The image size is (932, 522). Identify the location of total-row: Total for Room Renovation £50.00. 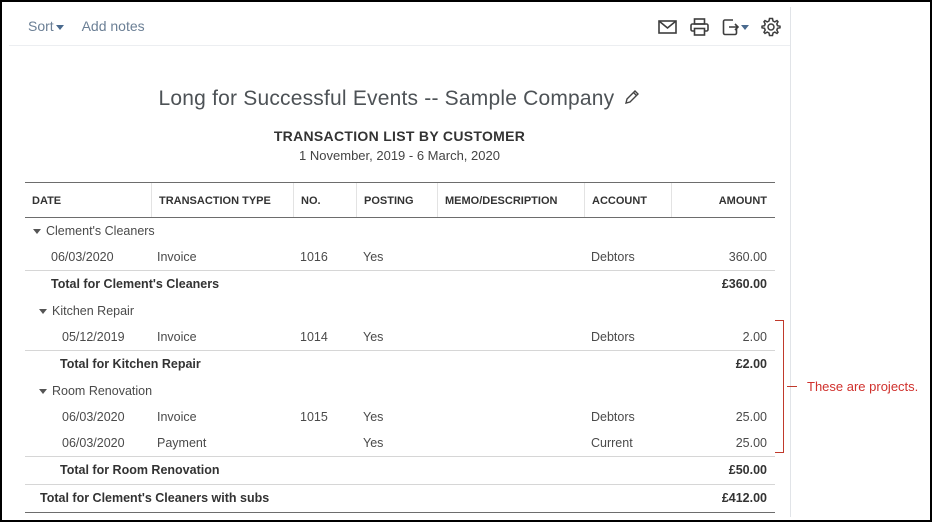
(400, 471).